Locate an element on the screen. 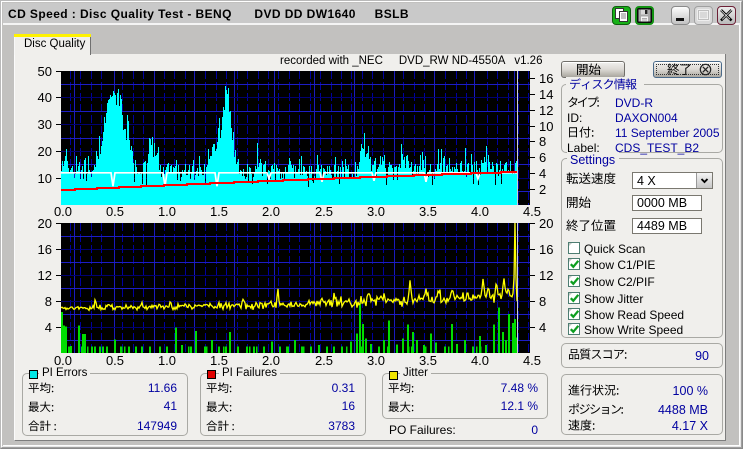  svg-text: 50 is located at coordinates (45, 71).